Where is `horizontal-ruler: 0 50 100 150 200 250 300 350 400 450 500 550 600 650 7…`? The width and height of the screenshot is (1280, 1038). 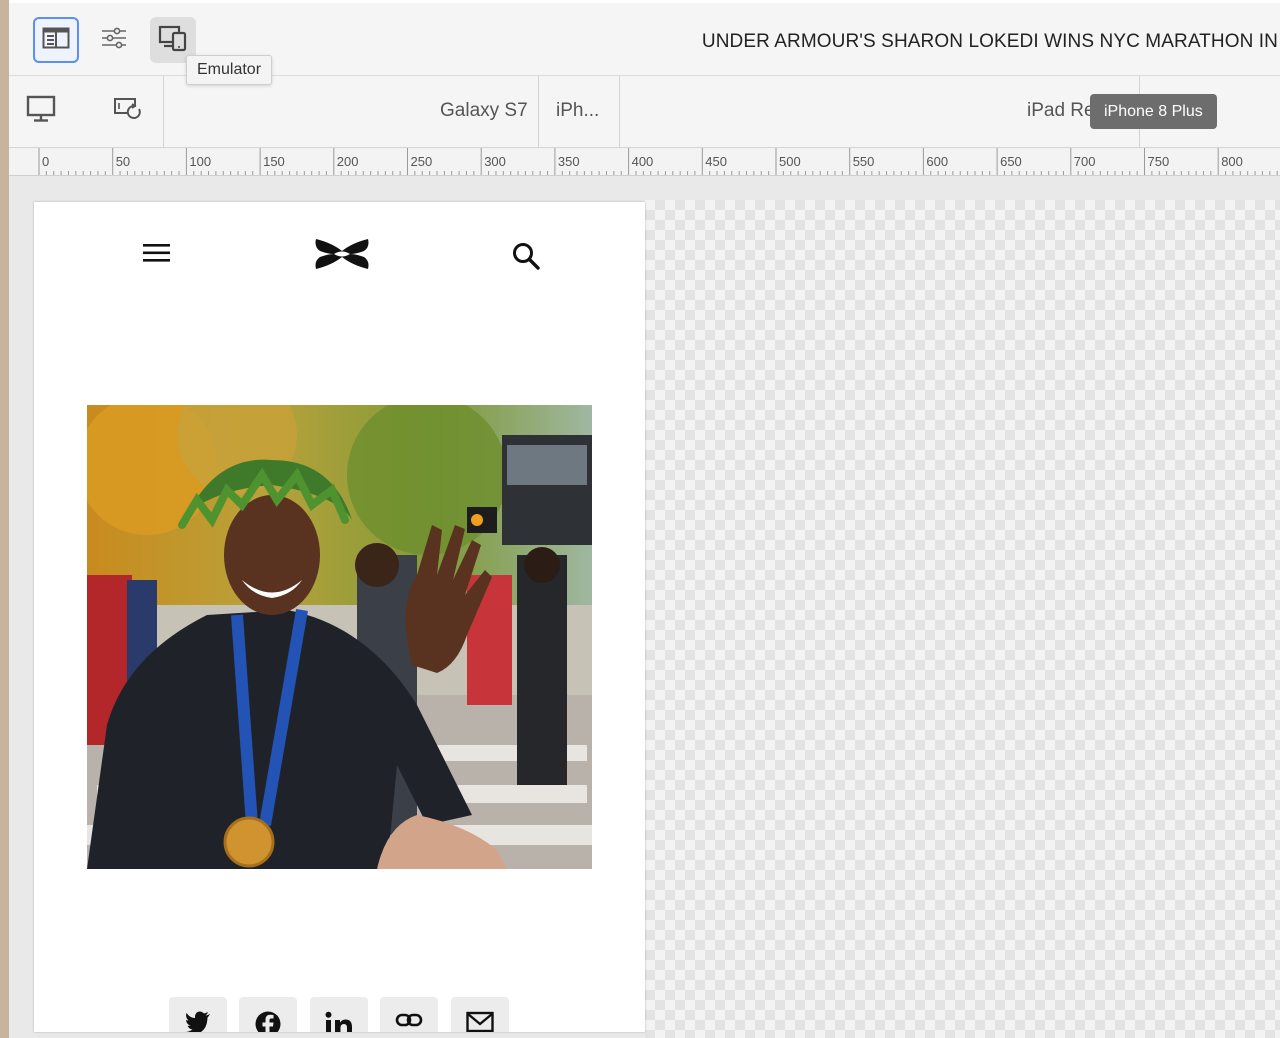 horizontal-ruler: 0 50 100 150 200 250 300 350 400 450 500 550 600 650 7… is located at coordinates (644, 162).